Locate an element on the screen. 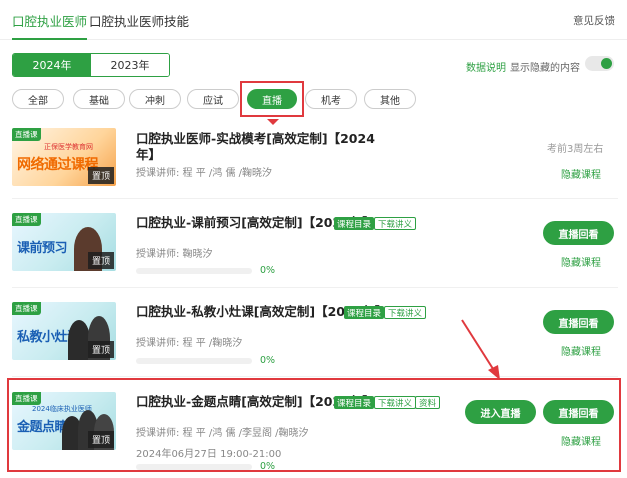 This screenshot has width=627, height=478. filter-computer-exam: 机考 is located at coordinates (331, 99).